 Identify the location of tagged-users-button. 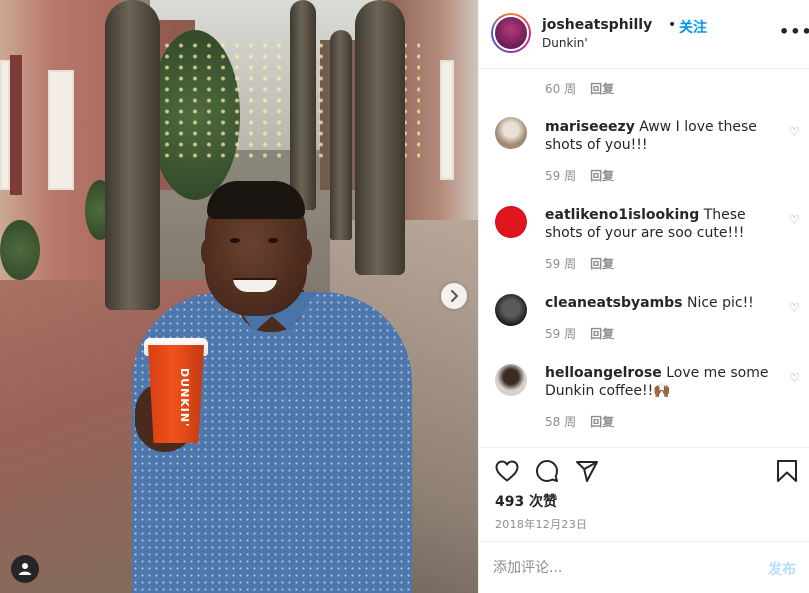
(25, 569).